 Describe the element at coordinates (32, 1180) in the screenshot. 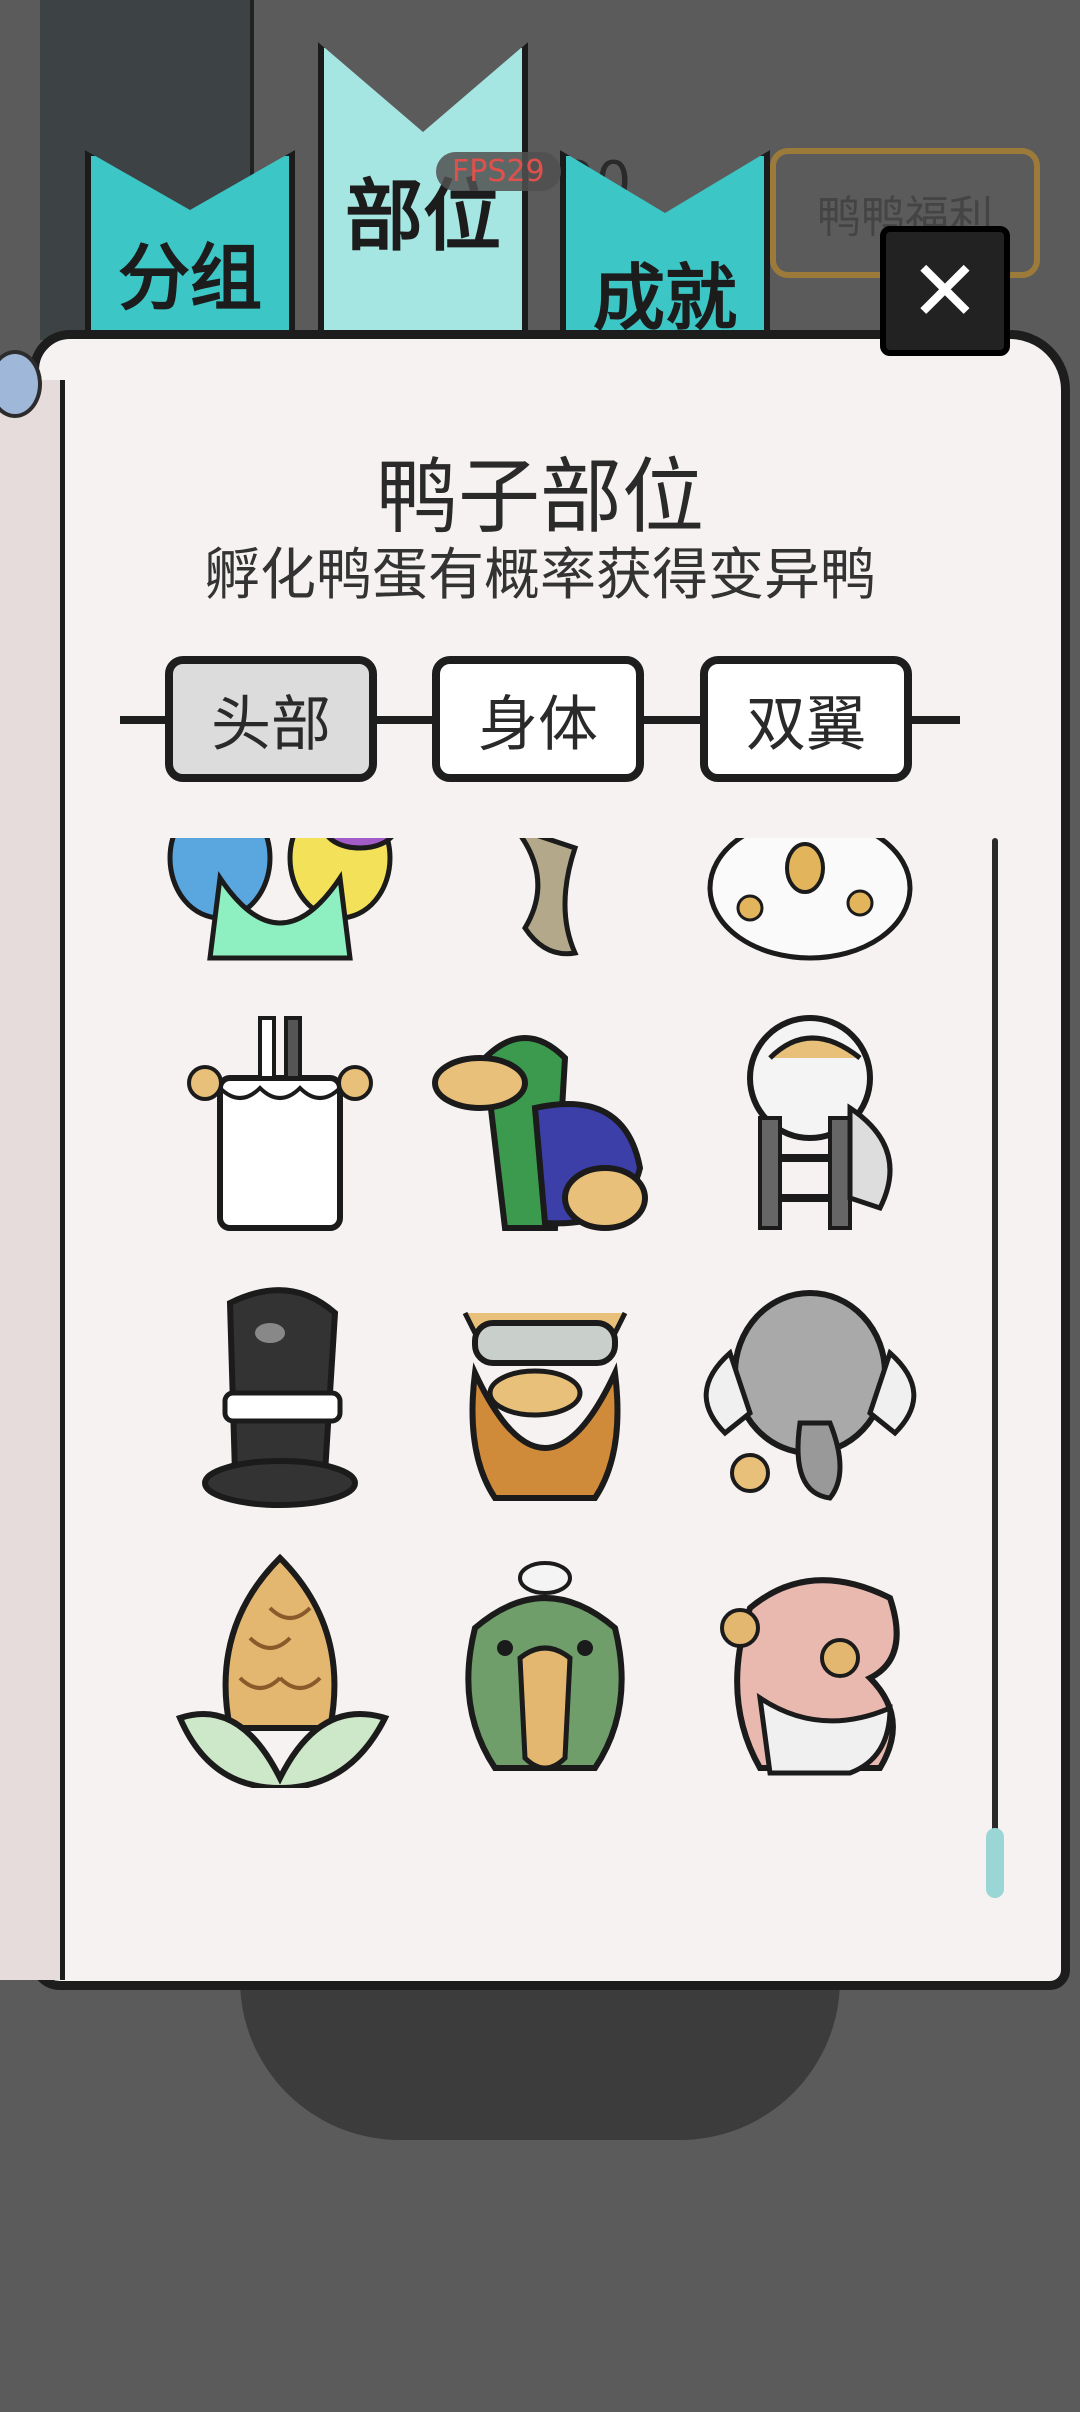

I see `panel-page-edge` at that location.